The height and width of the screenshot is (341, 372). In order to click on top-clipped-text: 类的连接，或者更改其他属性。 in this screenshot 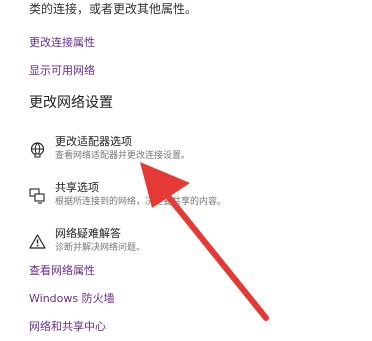, I will do `click(113, 9)`.